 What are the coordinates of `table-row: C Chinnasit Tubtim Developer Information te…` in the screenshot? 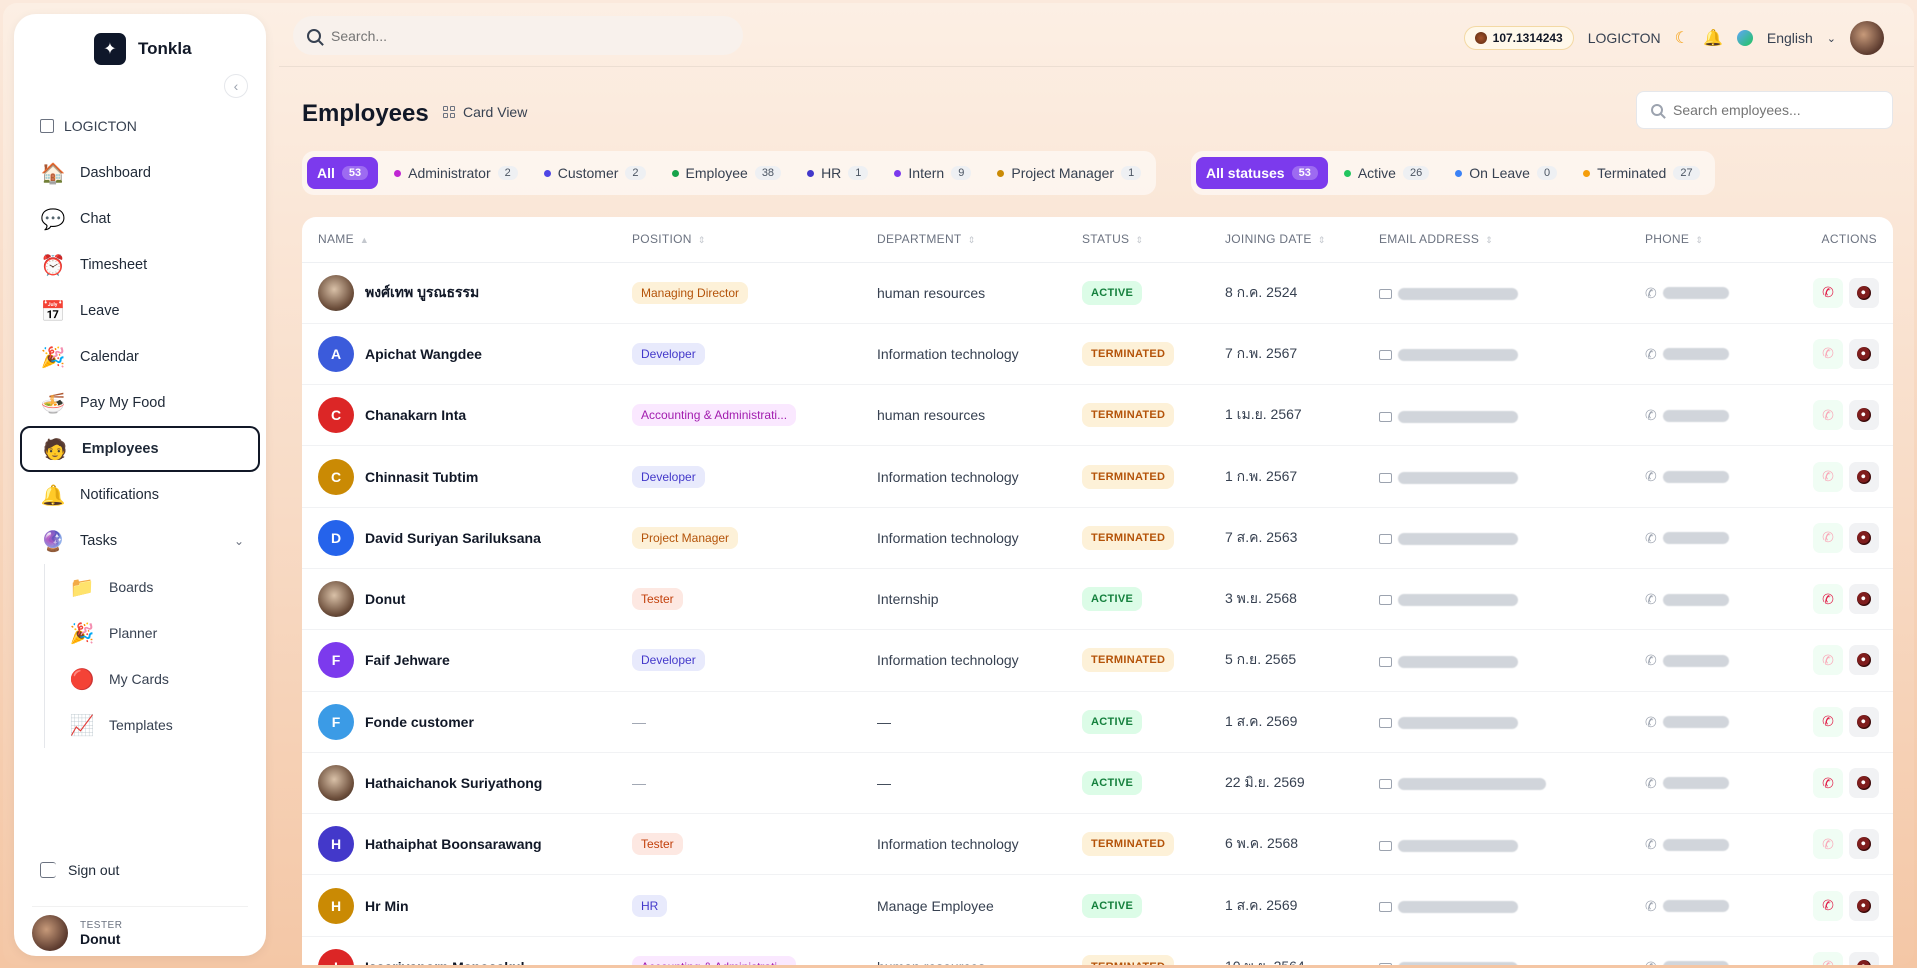 It's located at (1097, 476).